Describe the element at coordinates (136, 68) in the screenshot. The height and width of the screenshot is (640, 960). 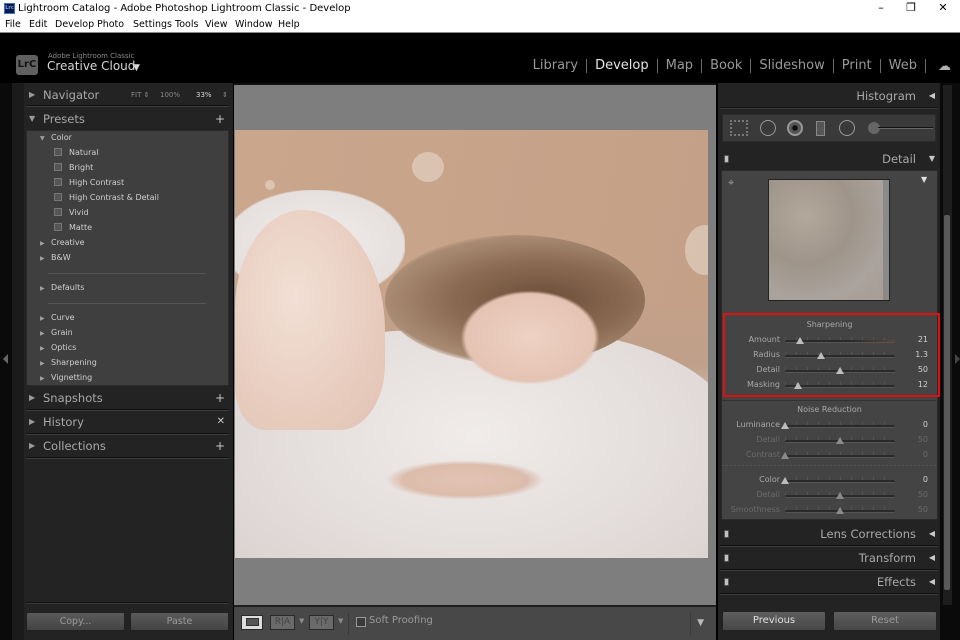
I see `identity-dropdown-icon: ▼` at that location.